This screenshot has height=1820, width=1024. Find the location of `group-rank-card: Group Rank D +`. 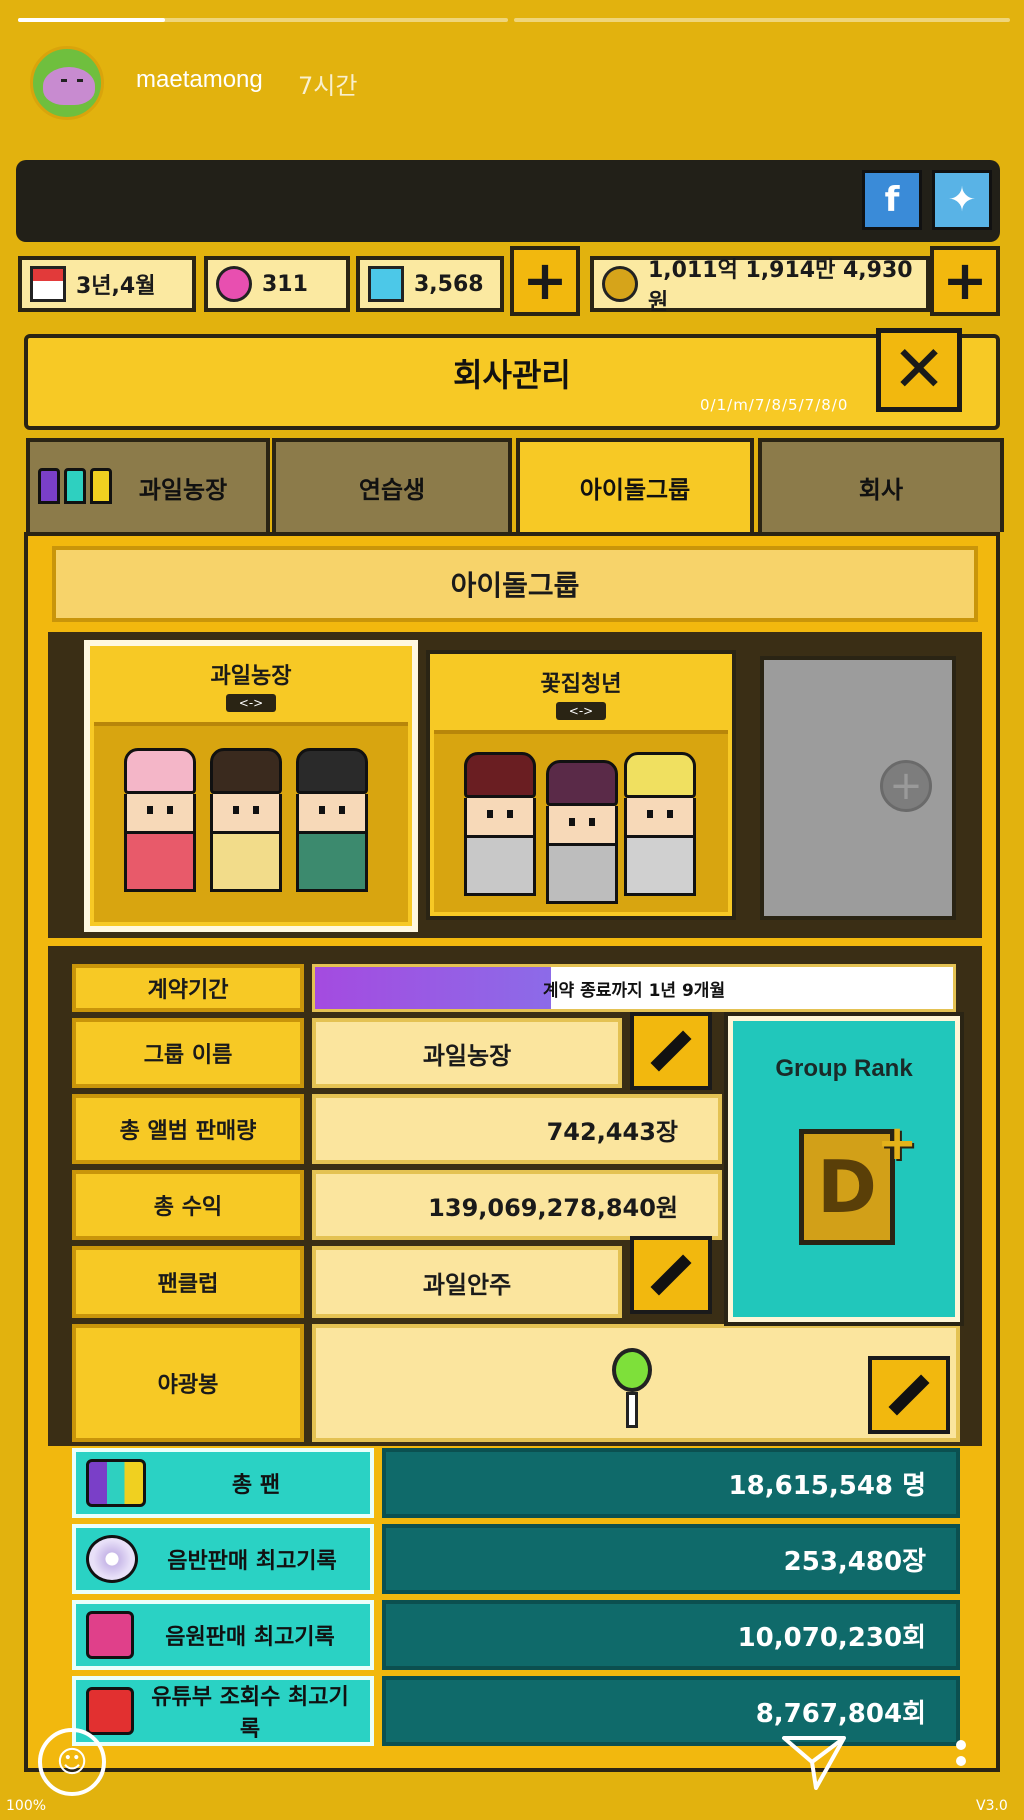

group-rank-card: Group Rank D + is located at coordinates (844, 1169).